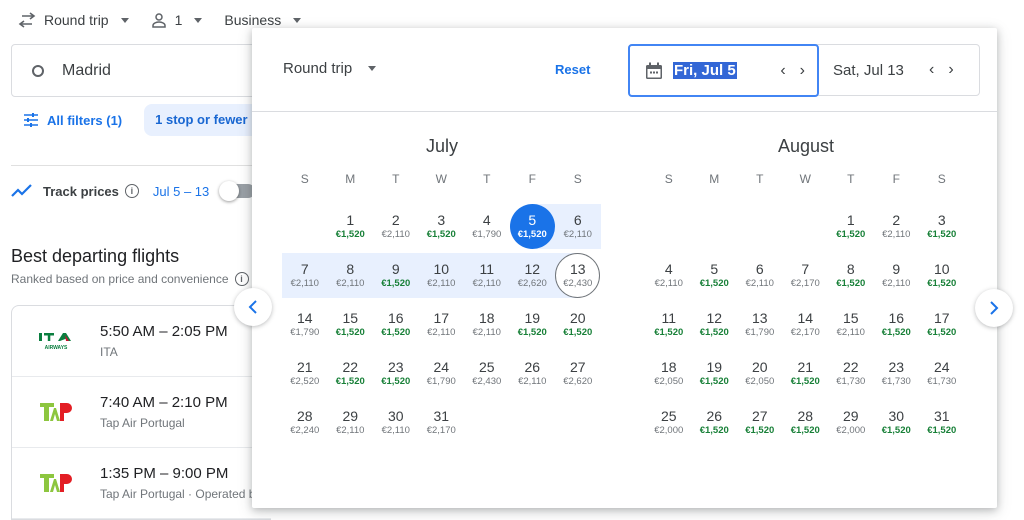 The image size is (1024, 520). What do you see at coordinates (715, 422) in the screenshot?
I see `calendar-day: 26 €1,520` at bounding box center [715, 422].